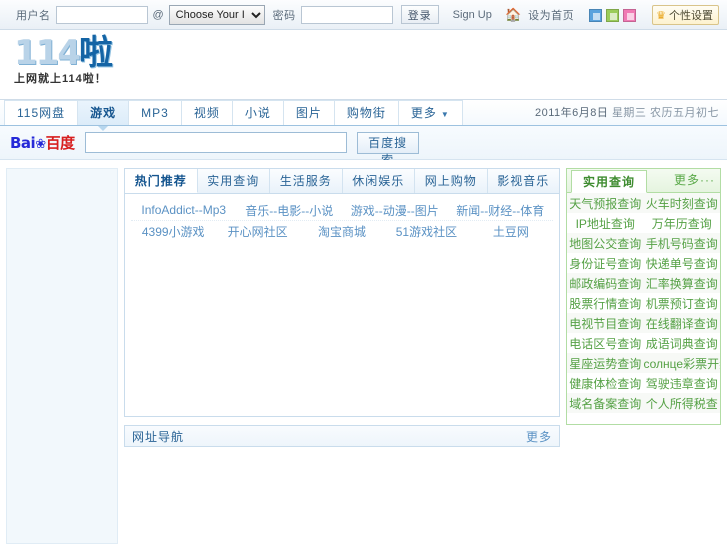 The width and height of the screenshot is (727, 545). I want to click on utility-row: 电视节目查询 在线翻译查询, so click(643, 323).